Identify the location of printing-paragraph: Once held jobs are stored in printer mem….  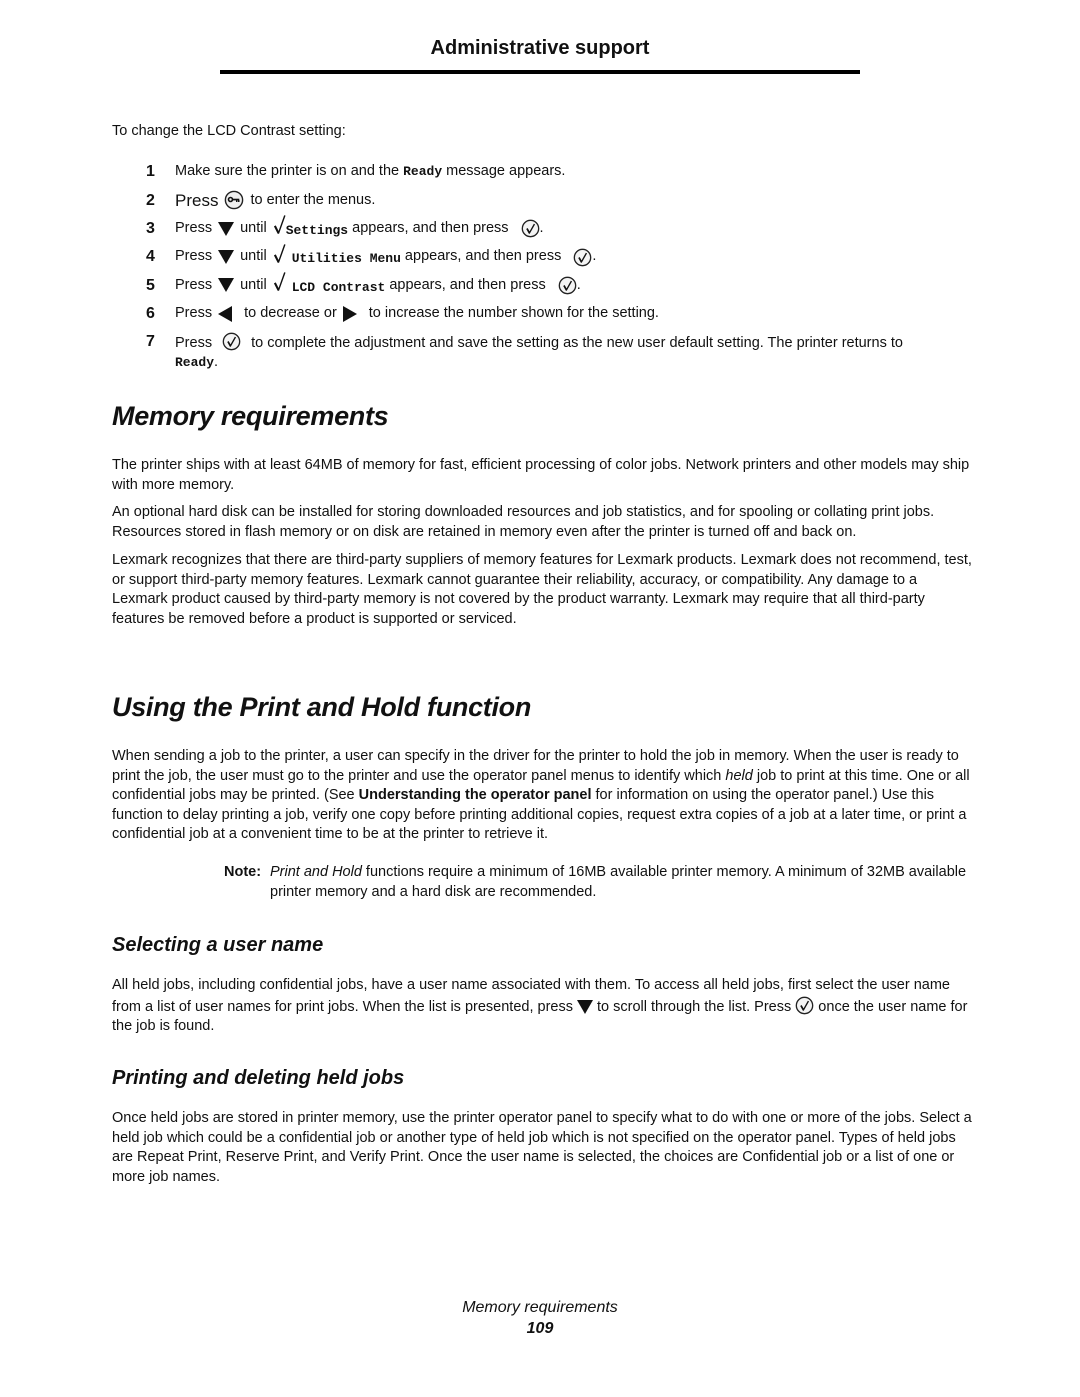
(542, 1147).